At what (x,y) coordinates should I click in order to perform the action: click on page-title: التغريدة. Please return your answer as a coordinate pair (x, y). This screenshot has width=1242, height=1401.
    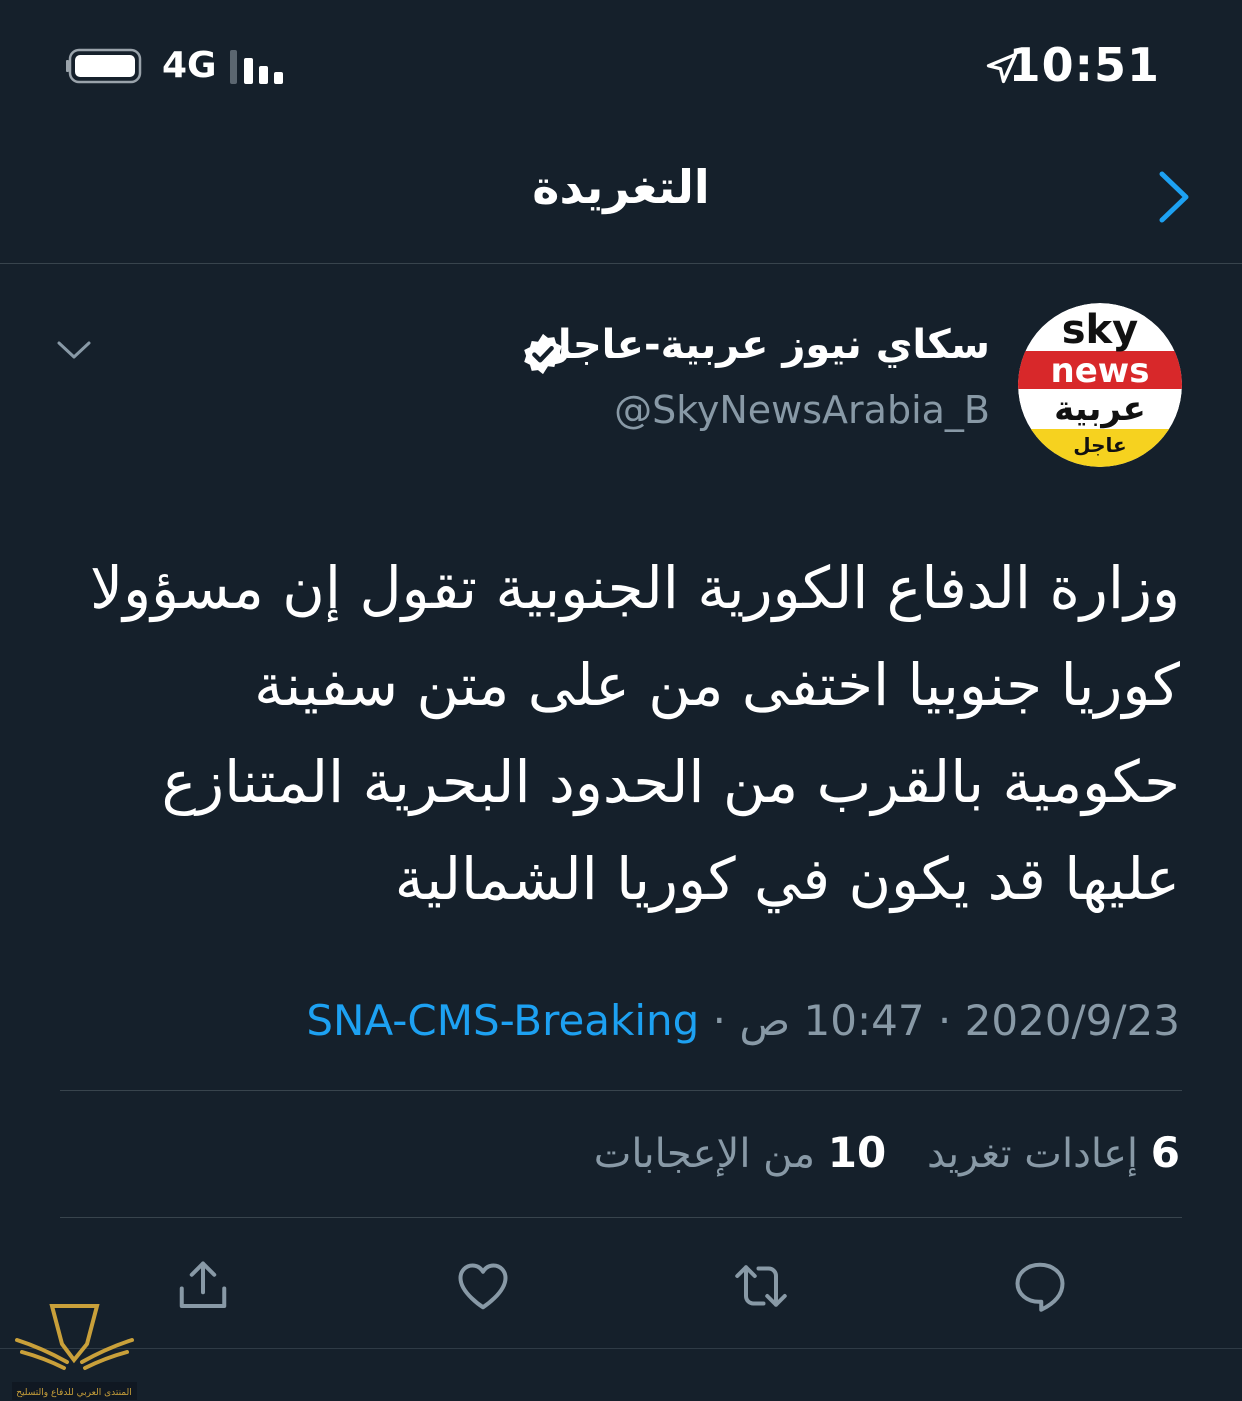
    Looking at the image, I should click on (621, 187).